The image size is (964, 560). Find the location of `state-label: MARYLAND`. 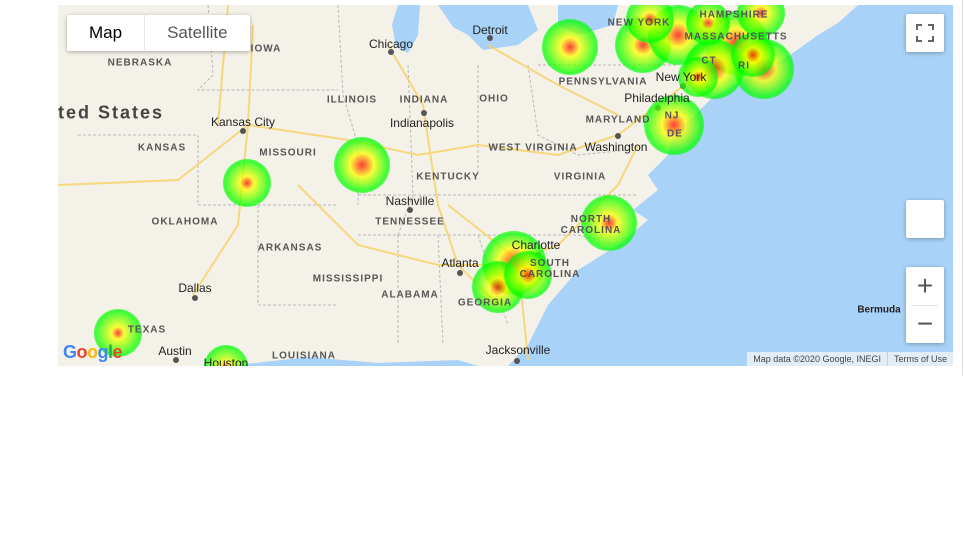

state-label: MARYLAND is located at coordinates (618, 120).